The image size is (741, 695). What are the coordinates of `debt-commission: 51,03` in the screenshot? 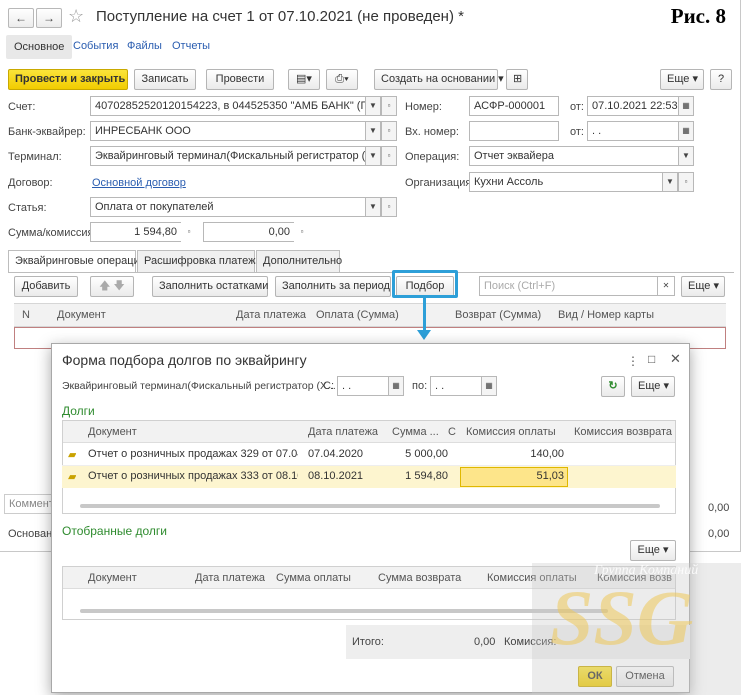 It's located at (515, 476).